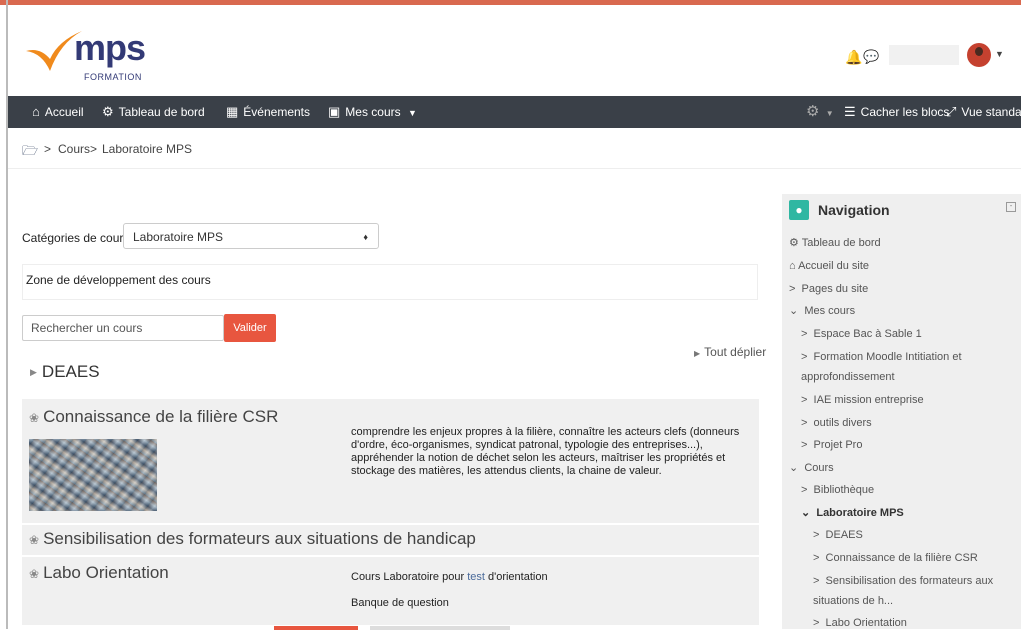  I want to click on site-logo: mps FORMATION, so click(94, 60).